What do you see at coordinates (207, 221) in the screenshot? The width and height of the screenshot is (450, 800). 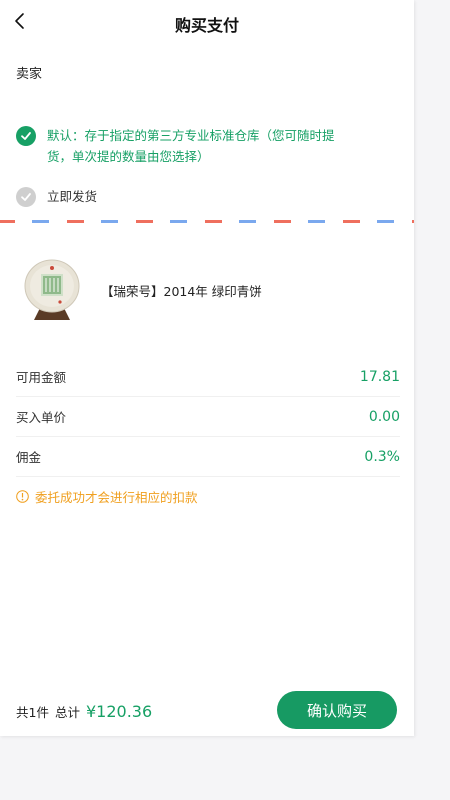 I see `airmail-divider` at bounding box center [207, 221].